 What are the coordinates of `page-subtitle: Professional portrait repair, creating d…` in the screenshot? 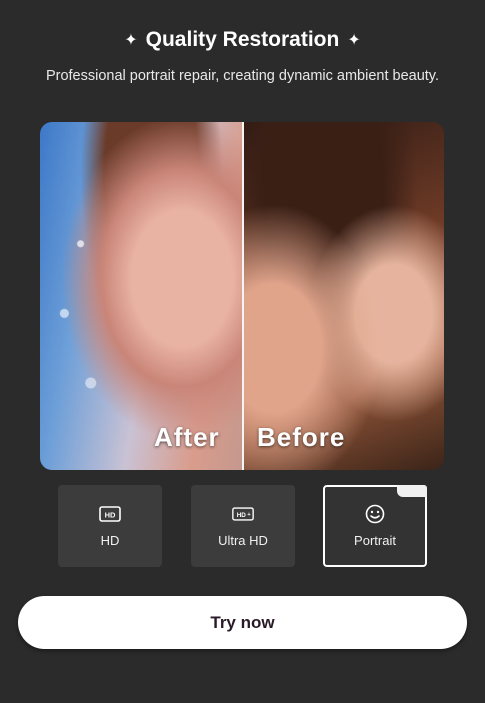 It's located at (242, 76).